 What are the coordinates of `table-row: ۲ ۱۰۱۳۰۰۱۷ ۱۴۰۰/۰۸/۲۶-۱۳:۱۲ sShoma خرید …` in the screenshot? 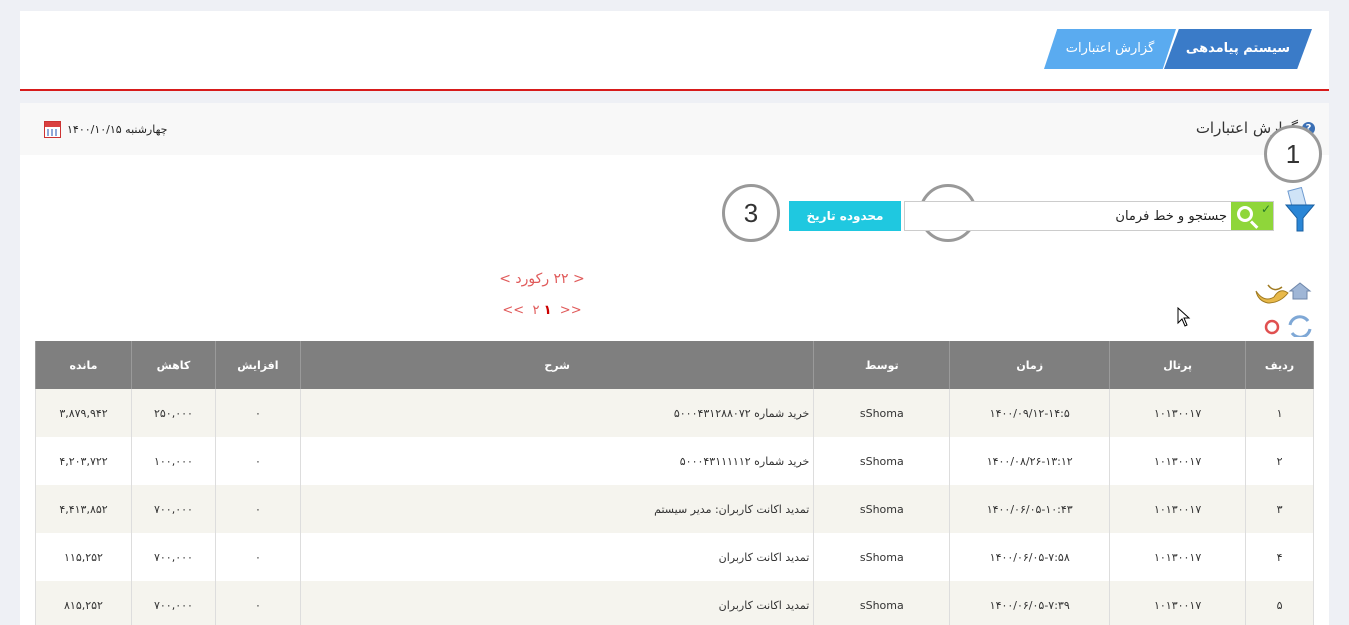 It's located at (674, 461).